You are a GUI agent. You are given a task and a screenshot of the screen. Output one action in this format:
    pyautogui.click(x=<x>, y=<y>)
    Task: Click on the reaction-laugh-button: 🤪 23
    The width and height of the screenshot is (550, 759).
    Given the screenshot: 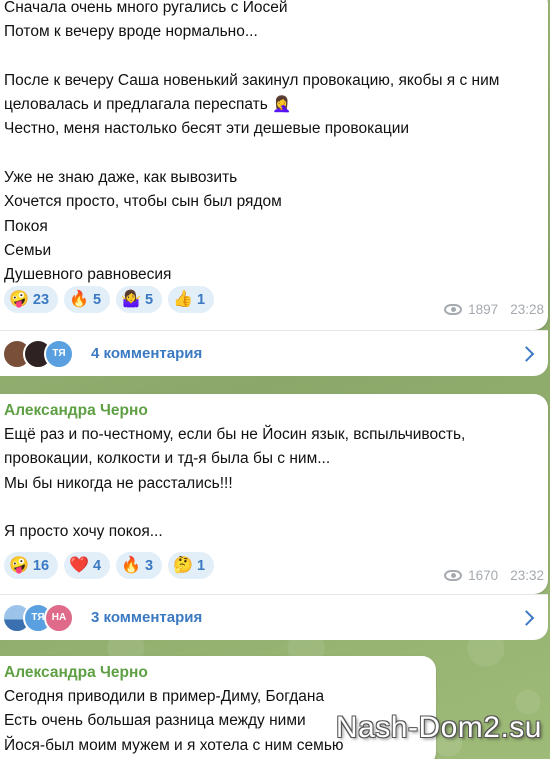 What is the action you would take?
    pyautogui.click(x=31, y=299)
    